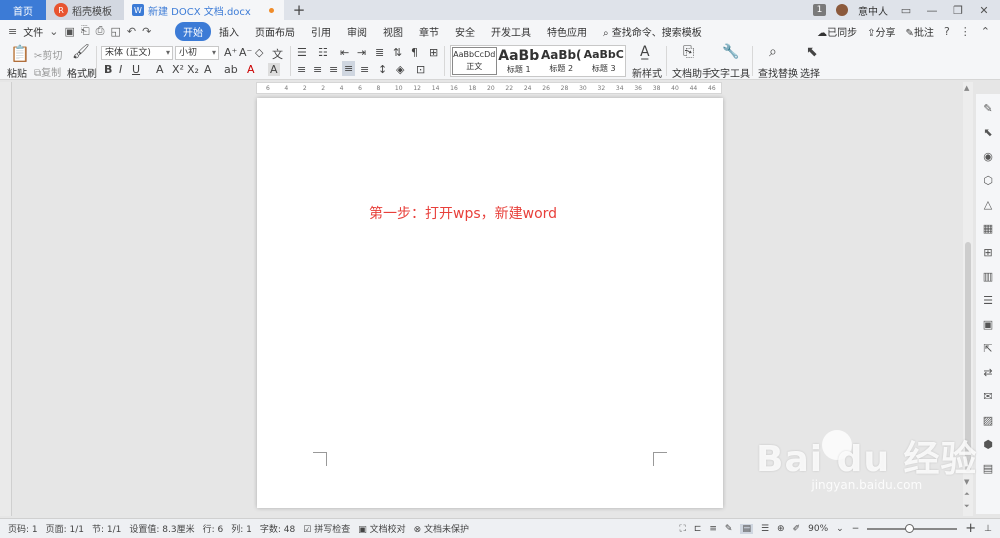 This screenshot has width=1000, height=538. What do you see at coordinates (106, 528) in the screenshot?
I see `section-count: 节: 1/1` at bounding box center [106, 528].